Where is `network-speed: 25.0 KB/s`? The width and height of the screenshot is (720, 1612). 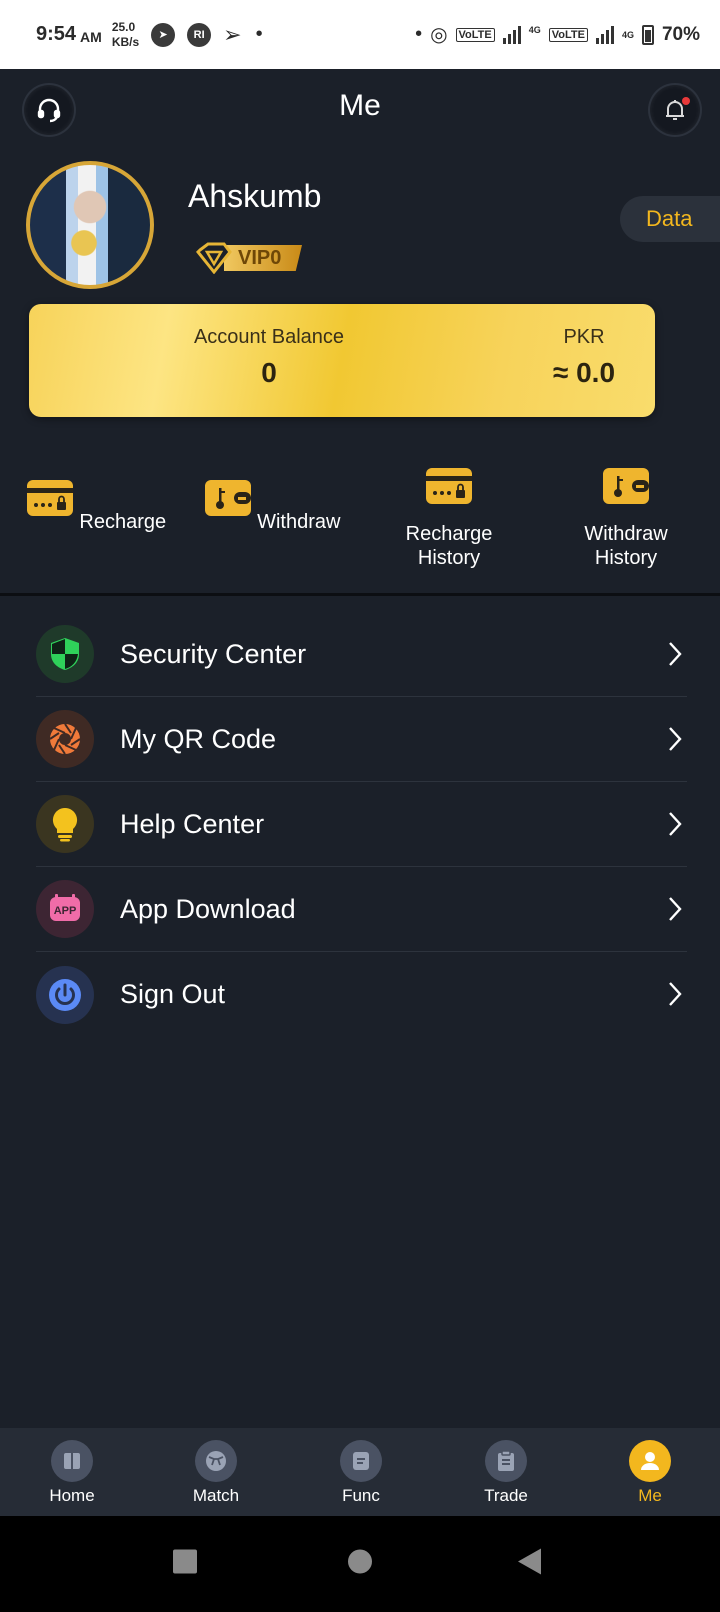 network-speed: 25.0 KB/s is located at coordinates (125, 35).